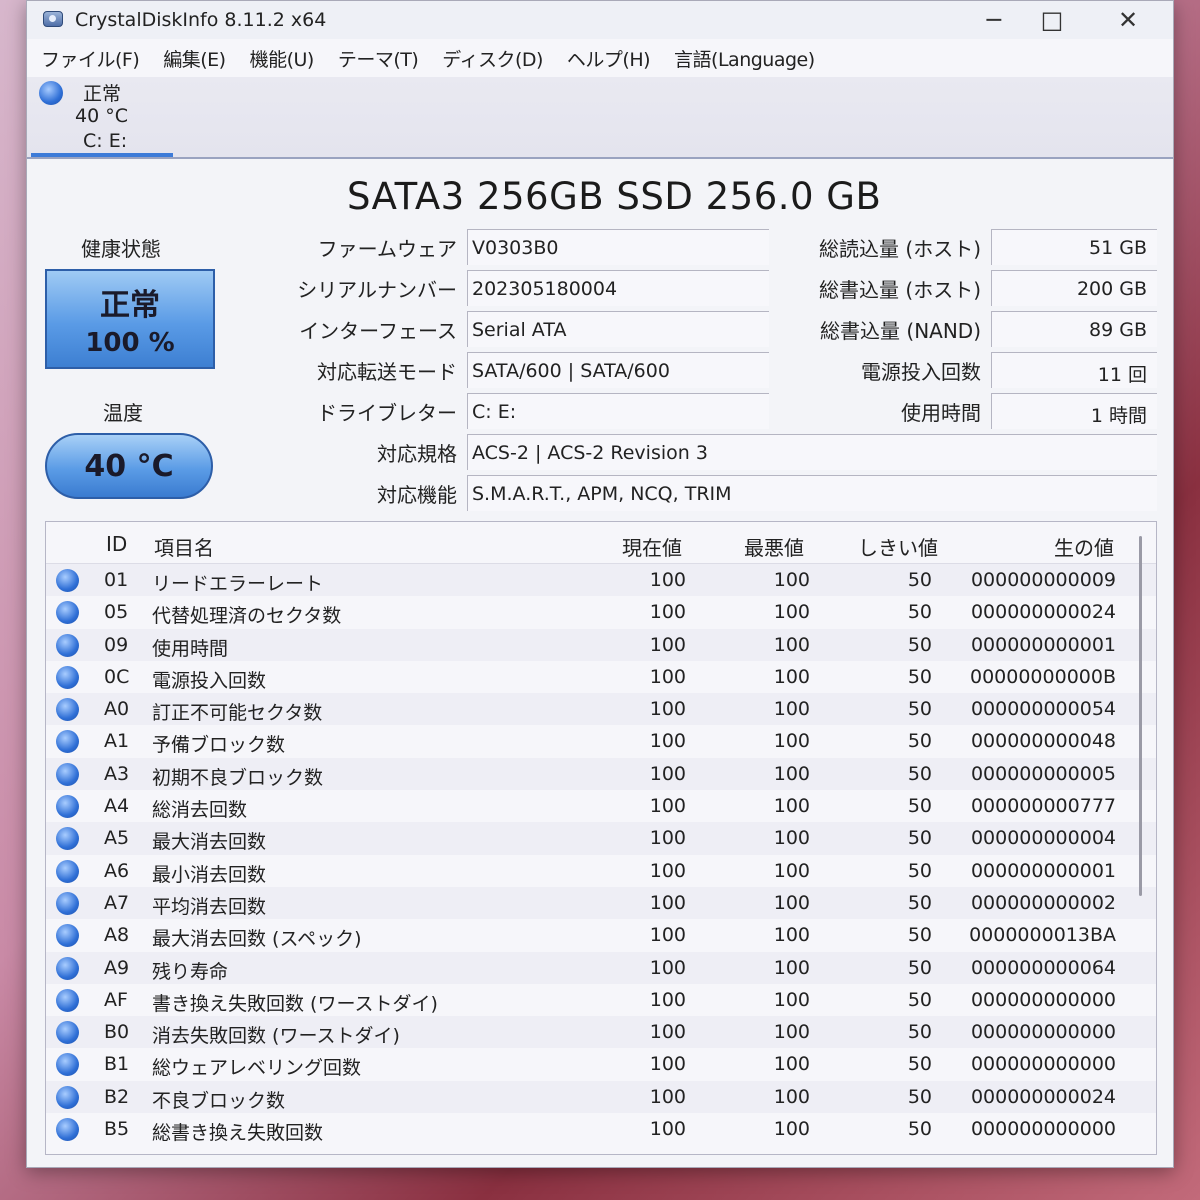  Describe the element at coordinates (194, 58) in the screenshot. I see `menu-edit: 編集(E)` at that location.